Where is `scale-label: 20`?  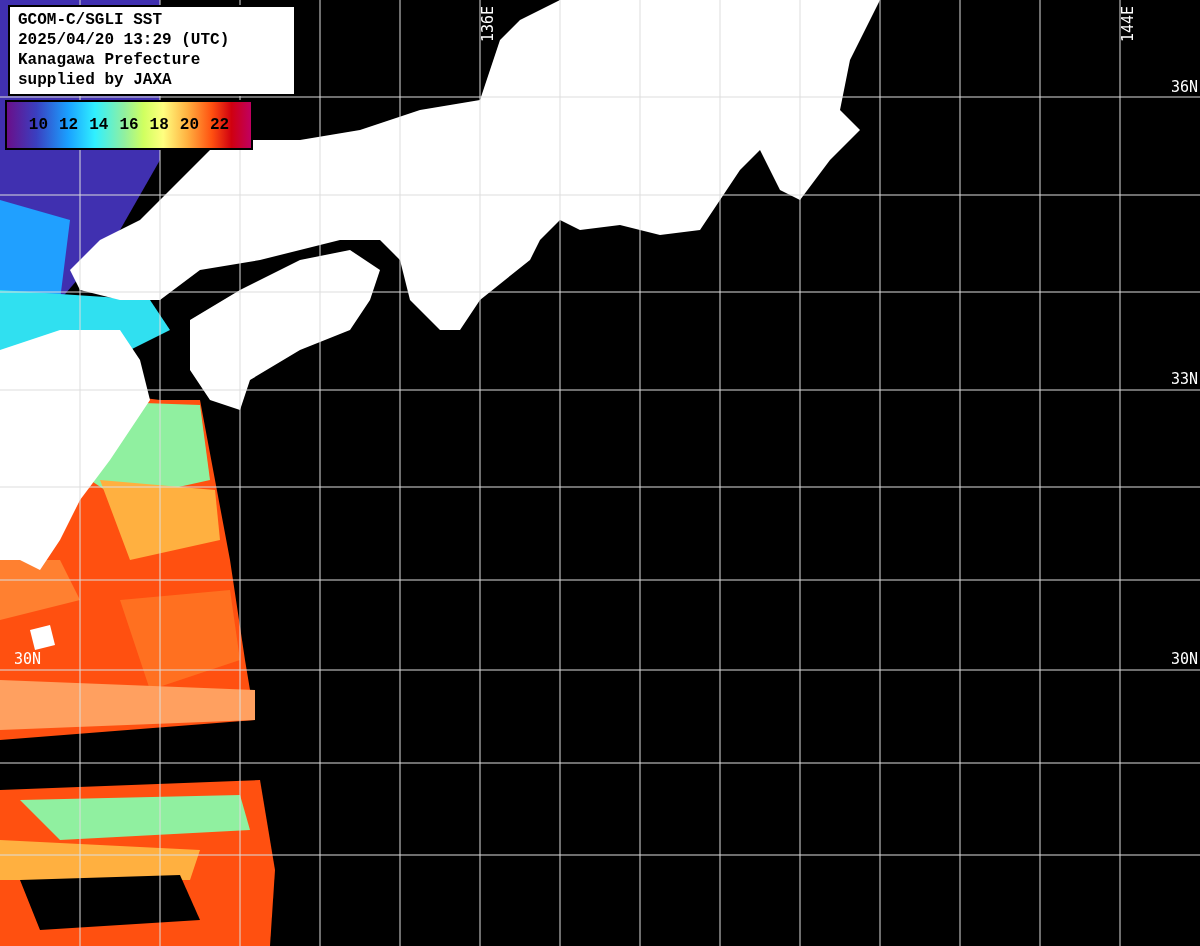
scale-label: 20 is located at coordinates (189, 125).